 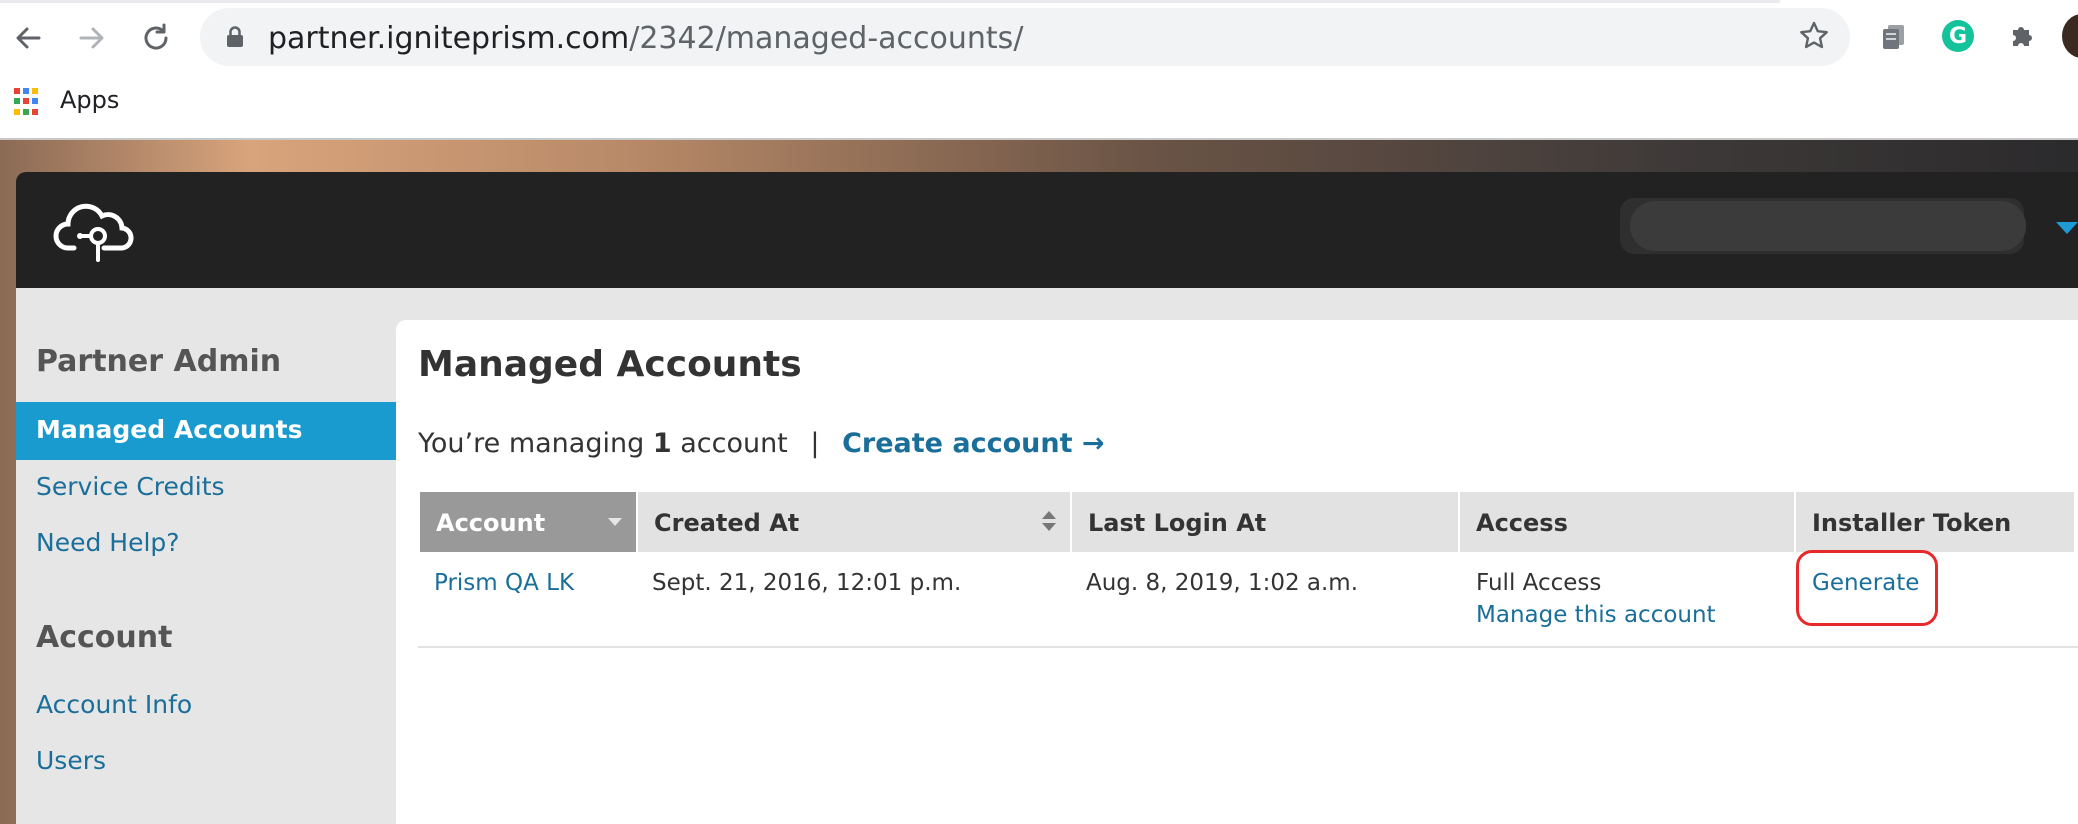 I want to click on prism-cloud-logo-icon, so click(x=94, y=231).